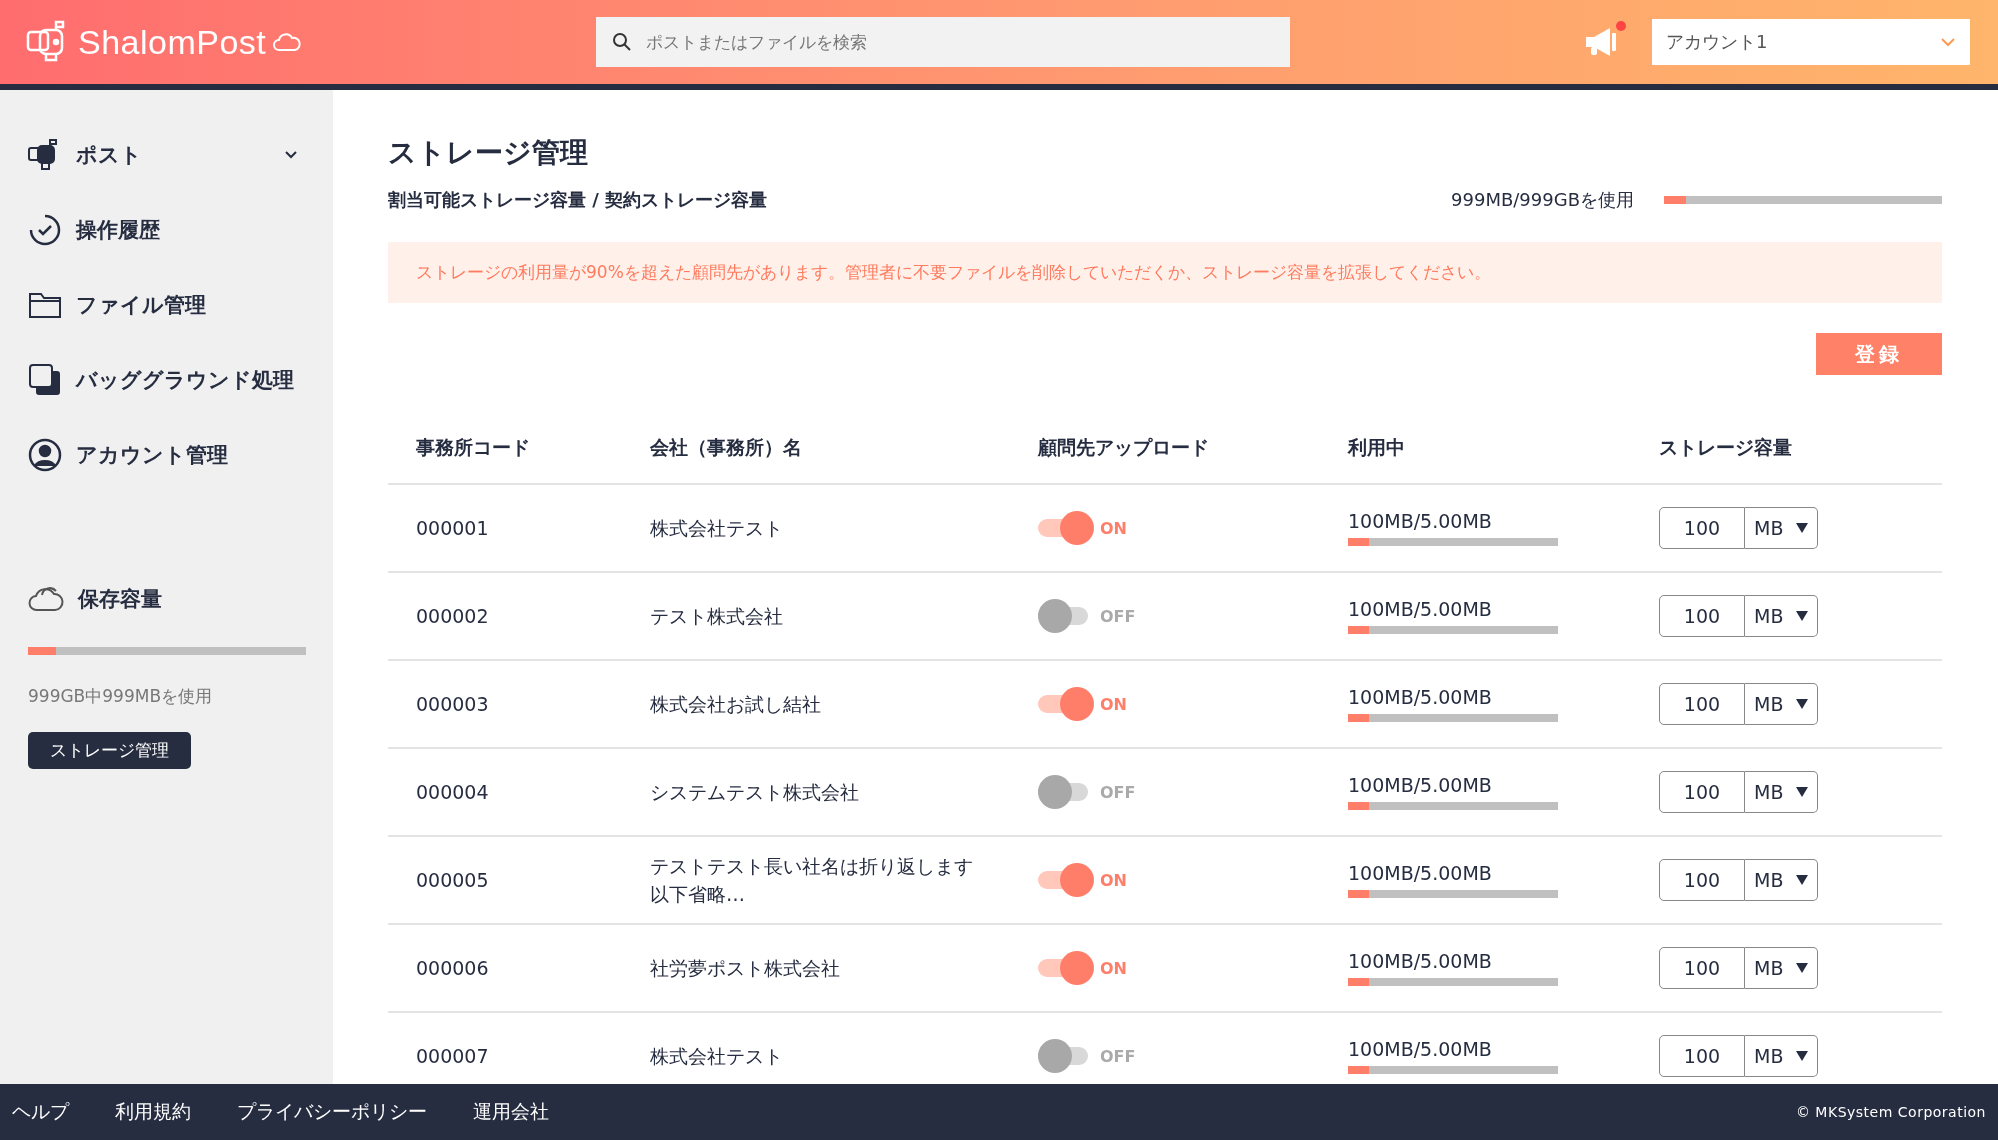  What do you see at coordinates (726, 447) in the screenshot?
I see `column-header: 会社（事務所）名` at bounding box center [726, 447].